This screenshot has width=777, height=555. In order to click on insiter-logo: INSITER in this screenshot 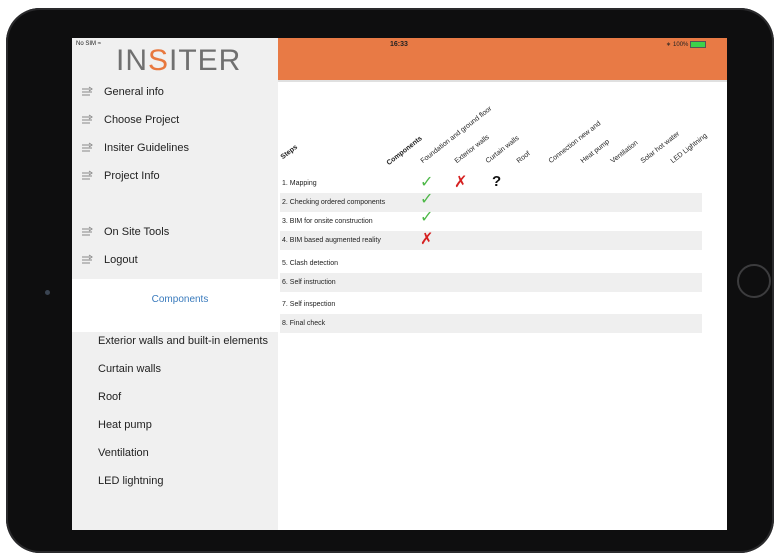, I will do `click(178, 61)`.